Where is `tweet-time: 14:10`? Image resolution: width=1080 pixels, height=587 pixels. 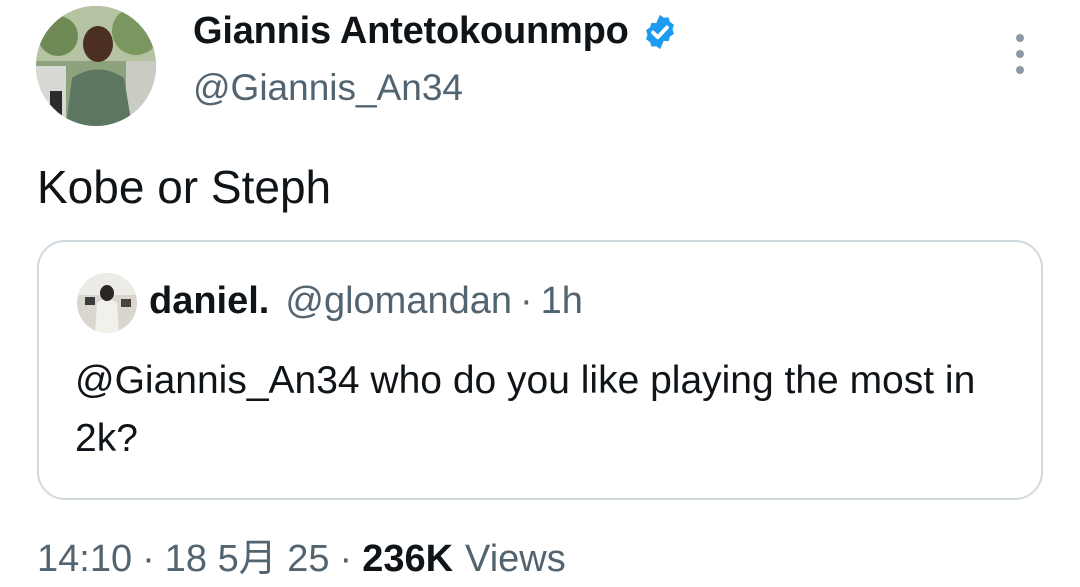 tweet-time: 14:10 is located at coordinates (84, 559).